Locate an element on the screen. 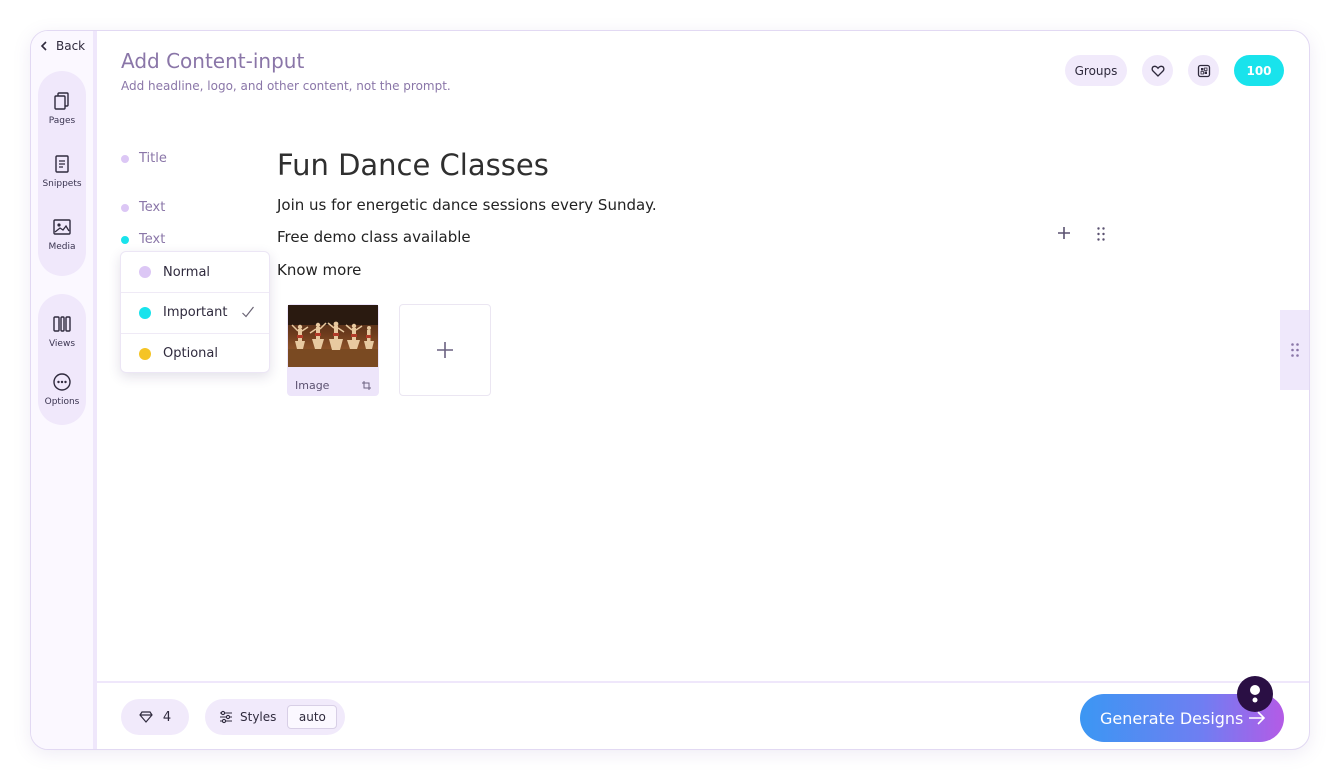  content-title: Fun Dance Classes is located at coordinates (413, 165).